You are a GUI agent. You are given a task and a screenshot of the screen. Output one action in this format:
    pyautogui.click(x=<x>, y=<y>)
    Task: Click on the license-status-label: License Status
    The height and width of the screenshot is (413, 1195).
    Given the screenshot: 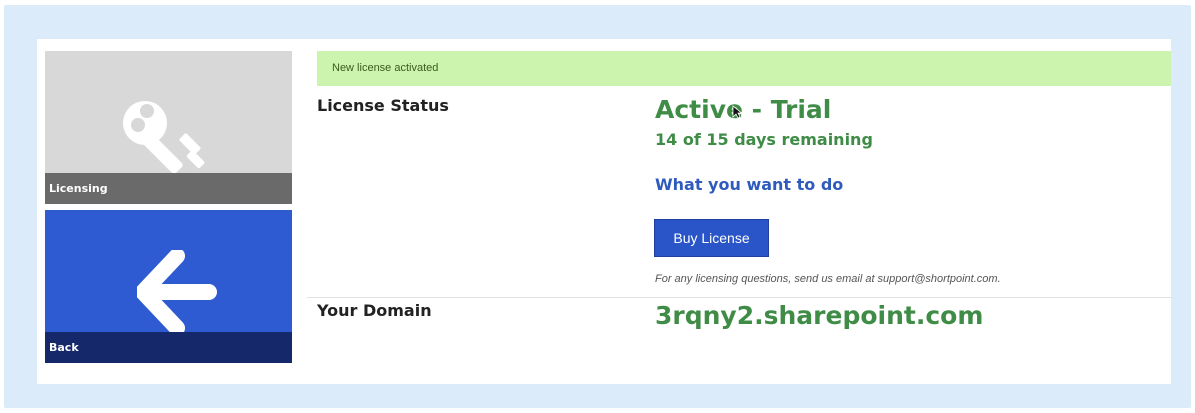 What is the action you would take?
    pyautogui.click(x=383, y=105)
    